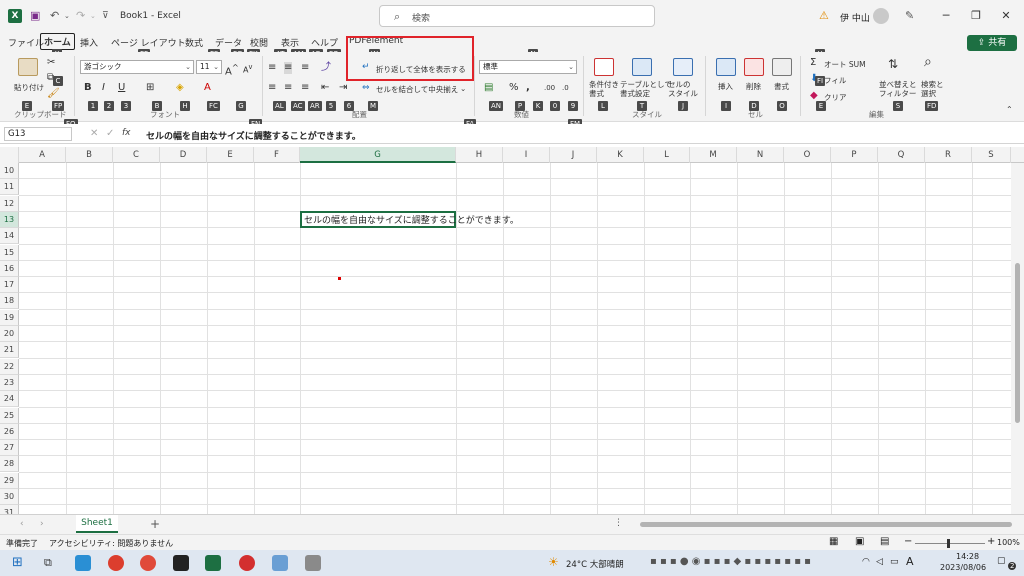  I want to click on align-top-icon: ≡, so click(272, 68).